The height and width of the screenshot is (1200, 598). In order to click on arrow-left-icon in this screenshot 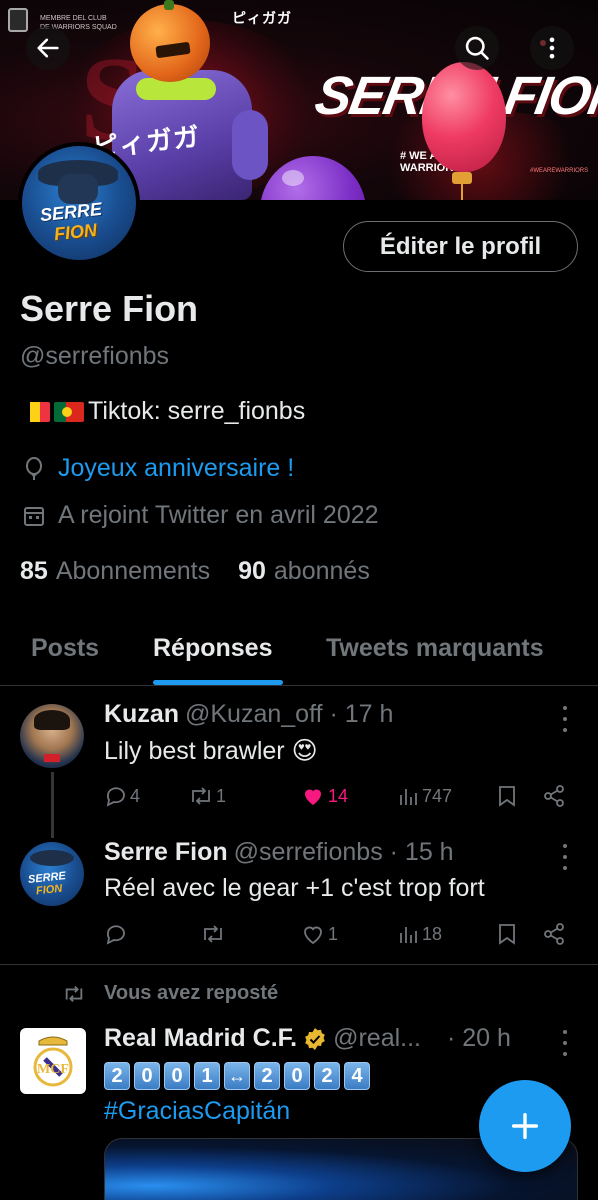, I will do `click(48, 48)`.